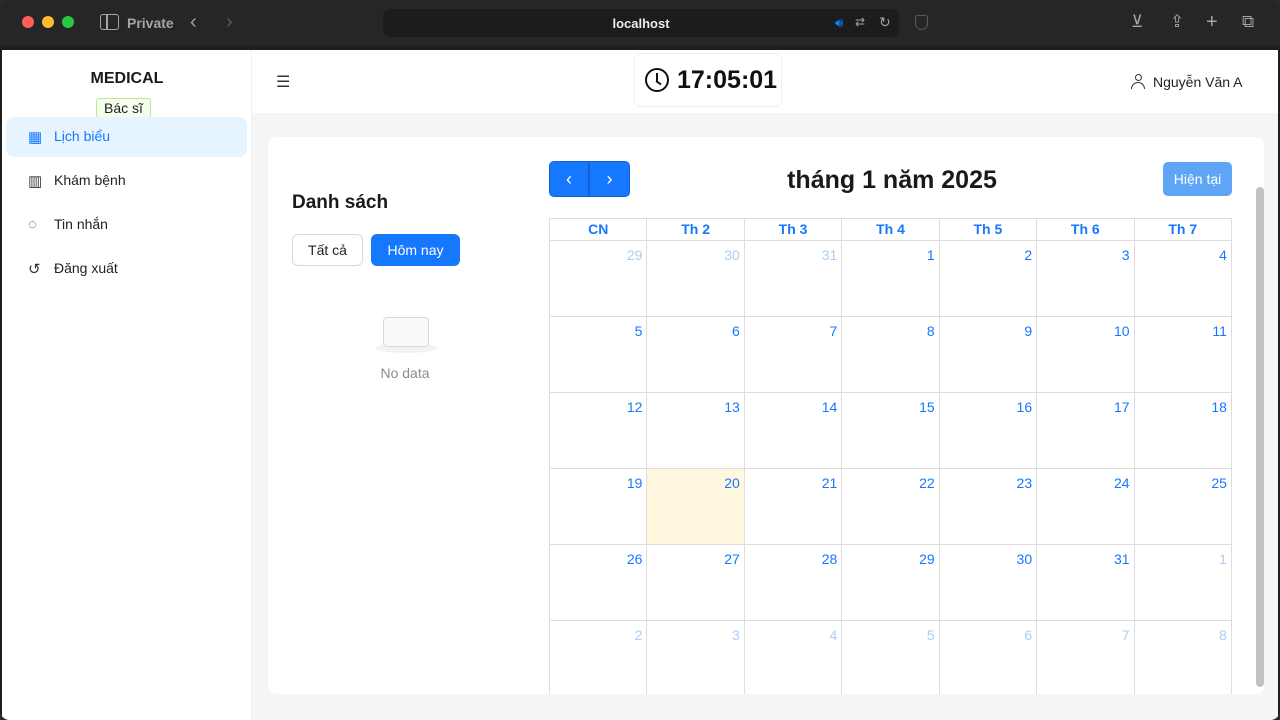 The image size is (1280, 720). I want to click on brand-title: MEDICAL, so click(127, 78).